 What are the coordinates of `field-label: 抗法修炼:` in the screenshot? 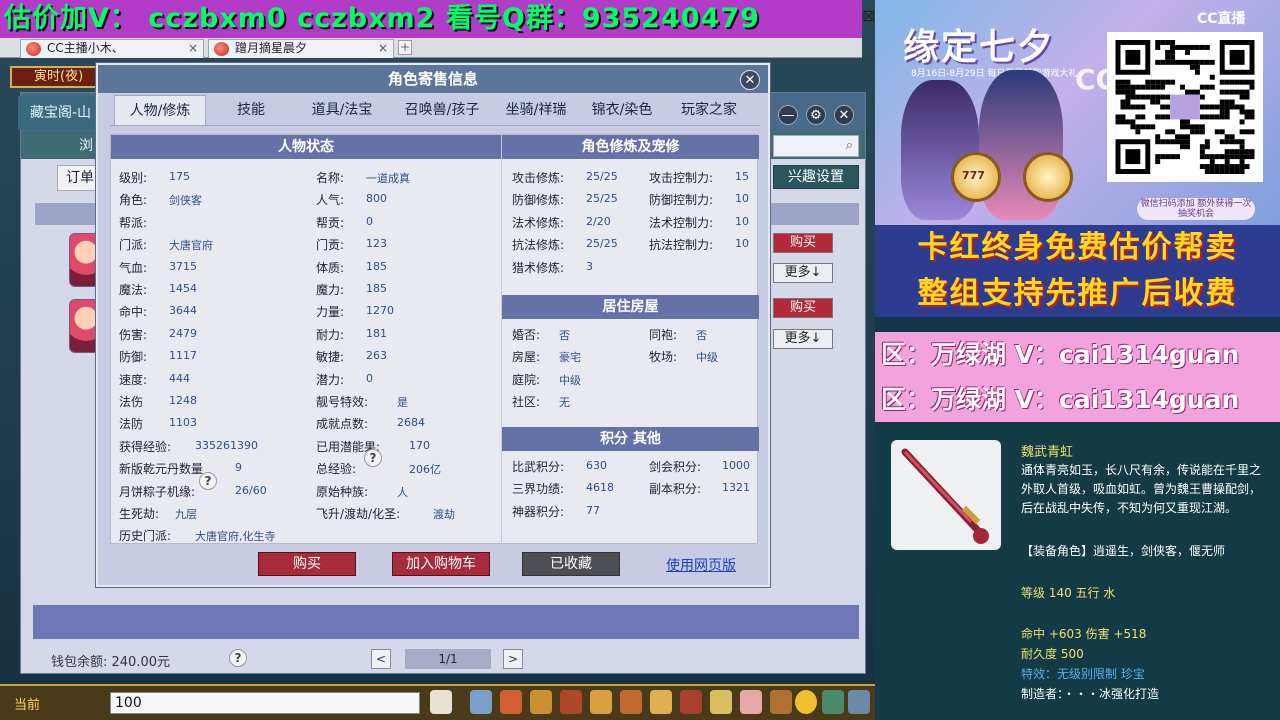 It's located at (538, 245).